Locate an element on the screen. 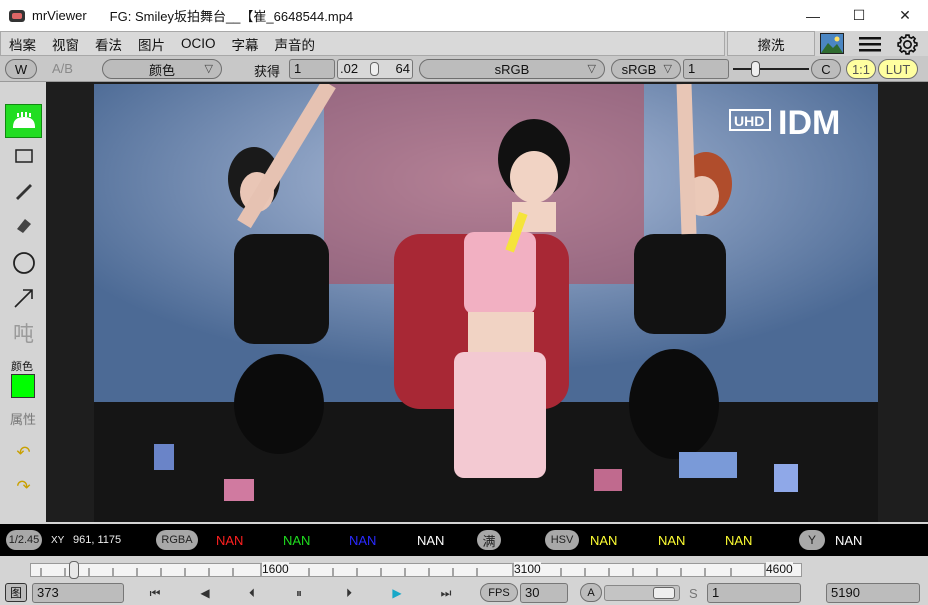  timeline-mark-4600: 4600 is located at coordinates (779, 569).